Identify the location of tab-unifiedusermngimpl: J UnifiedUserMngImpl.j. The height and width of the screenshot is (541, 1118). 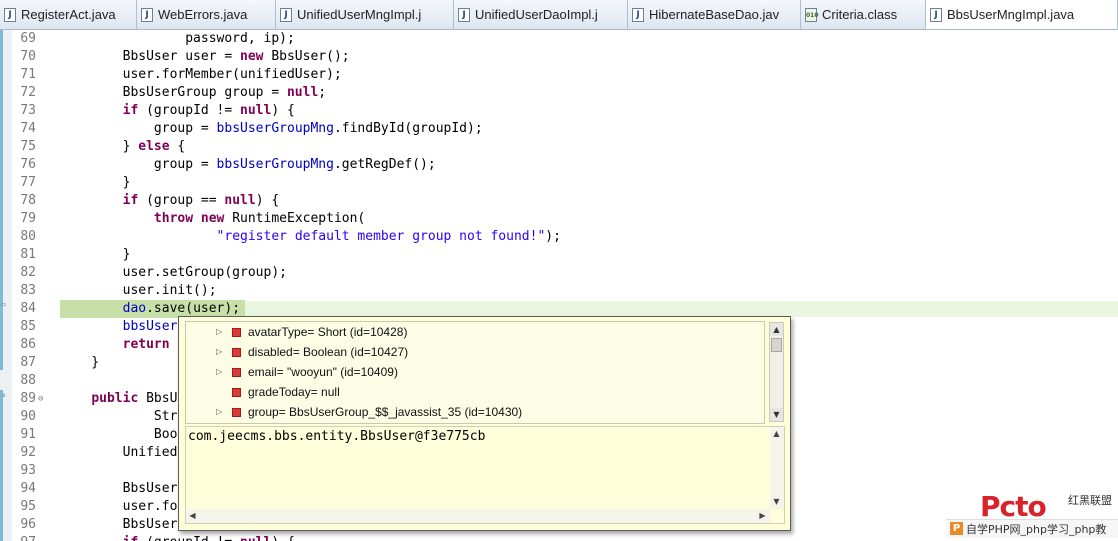
(365, 14).